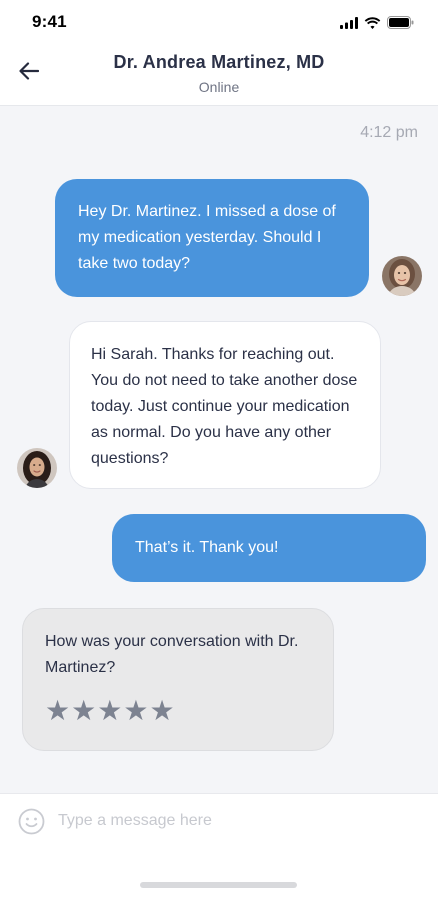  What do you see at coordinates (349, 22) in the screenshot?
I see `signal-icon` at bounding box center [349, 22].